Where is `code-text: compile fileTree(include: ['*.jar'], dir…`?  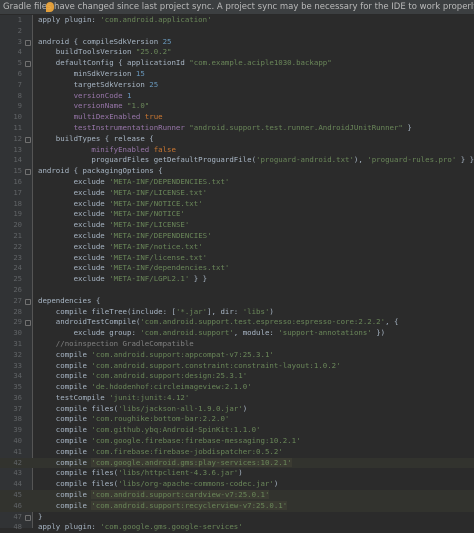 code-text: compile fileTree(include: ['*.jar'], dir… is located at coordinates (156, 312).